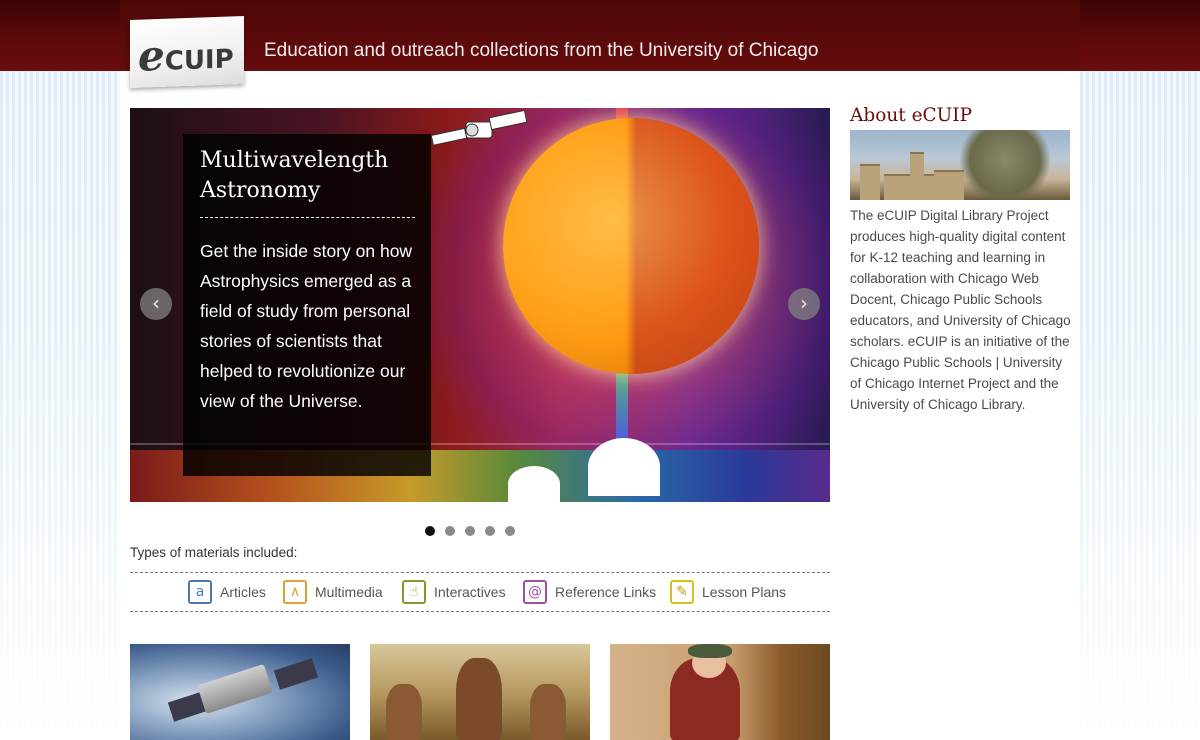 Image resolution: width=1200 pixels, height=740 pixels. I want to click on type-interactives: ☝ Interactives, so click(454, 592).